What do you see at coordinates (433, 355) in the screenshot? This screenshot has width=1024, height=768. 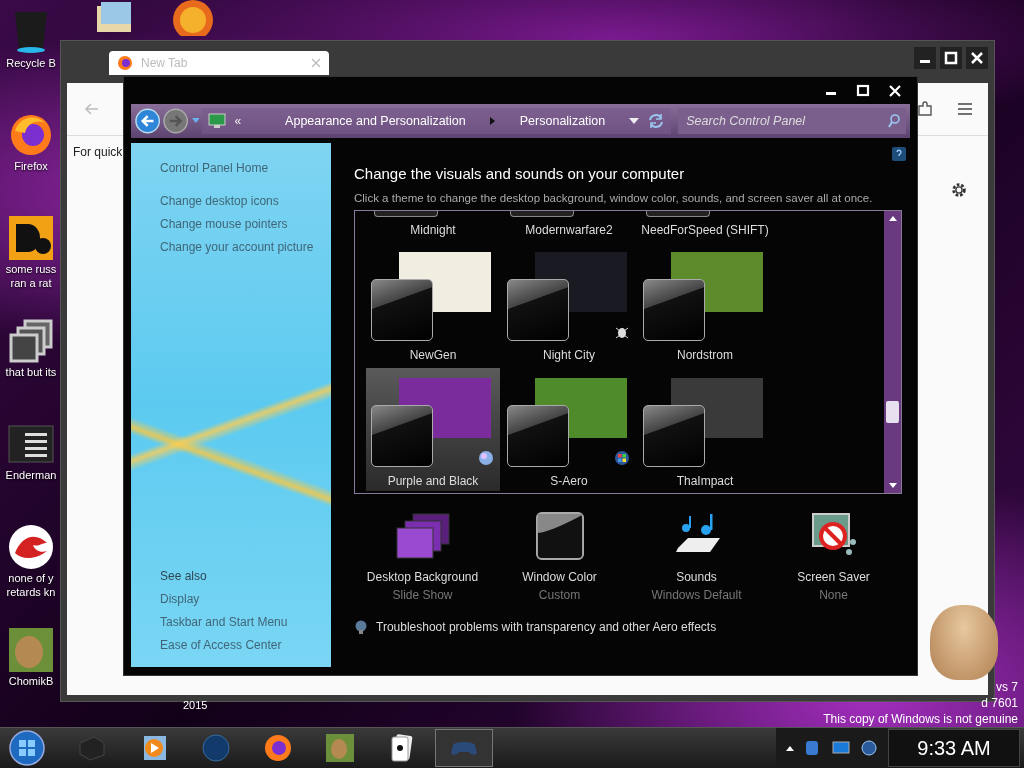 I see `theme-name: NewGen` at bounding box center [433, 355].